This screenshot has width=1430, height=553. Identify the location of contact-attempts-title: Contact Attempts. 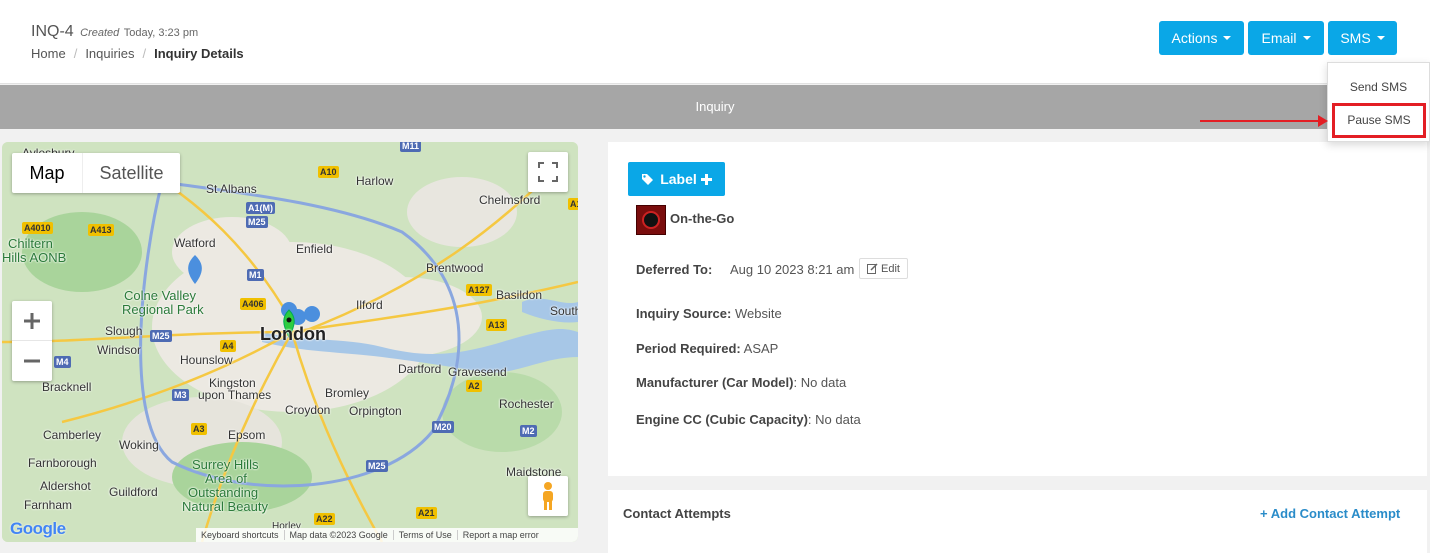
(677, 513).